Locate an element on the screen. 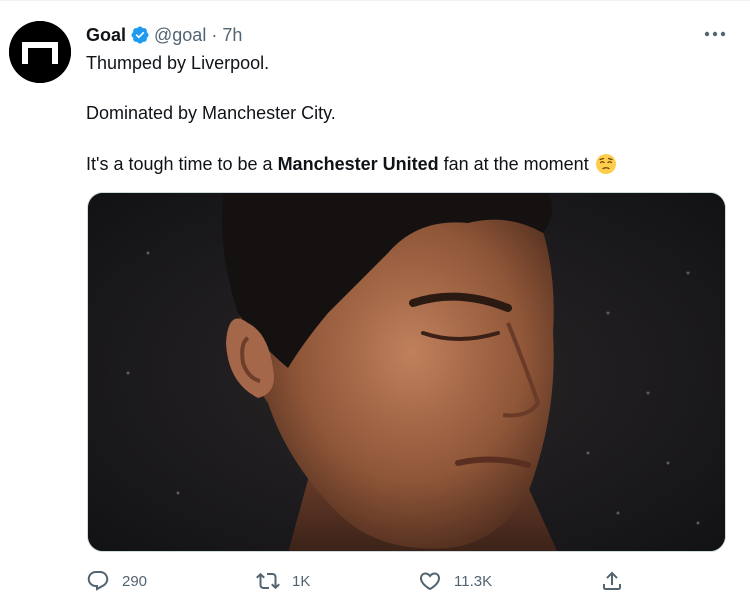 This screenshot has height=606, width=750. pensive-face-emoji-icon is located at coordinates (606, 164).